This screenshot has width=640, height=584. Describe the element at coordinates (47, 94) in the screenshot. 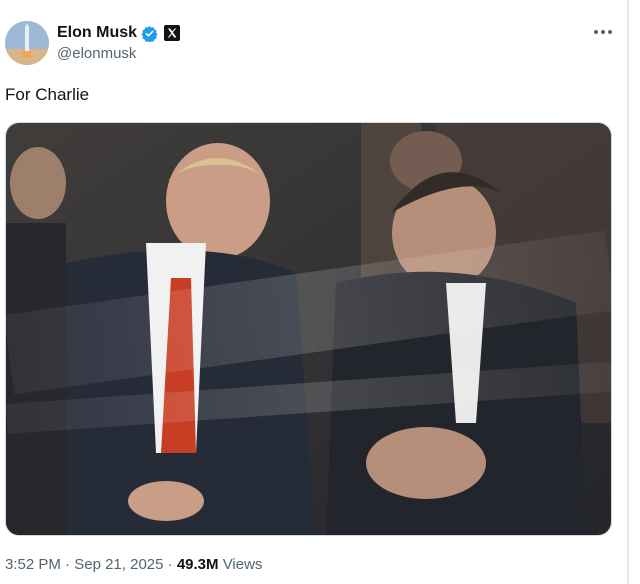

I see `post-text: For Charlie` at that location.